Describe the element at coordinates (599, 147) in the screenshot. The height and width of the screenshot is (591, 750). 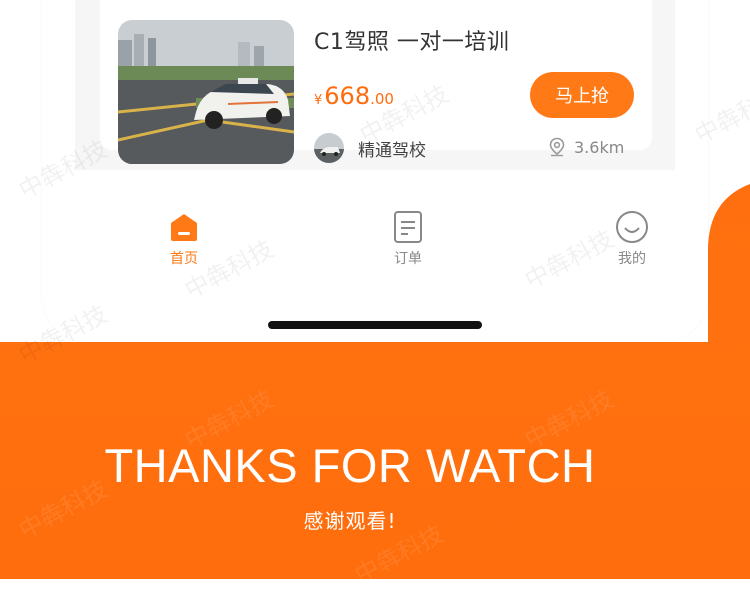
I see `distance-value: 3.6km` at that location.